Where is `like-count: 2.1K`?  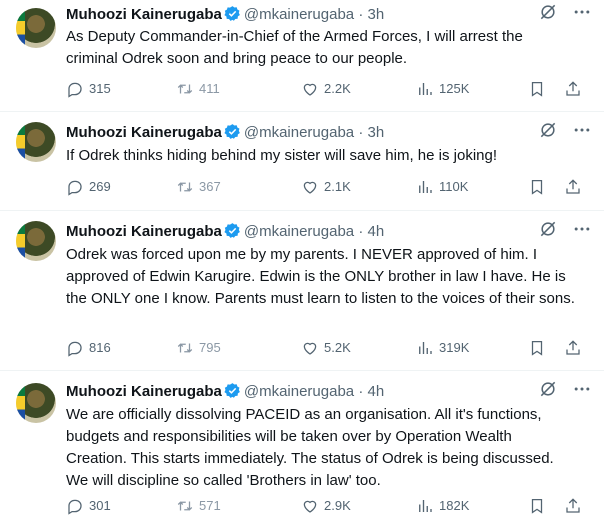
like-count: 2.1K is located at coordinates (337, 186).